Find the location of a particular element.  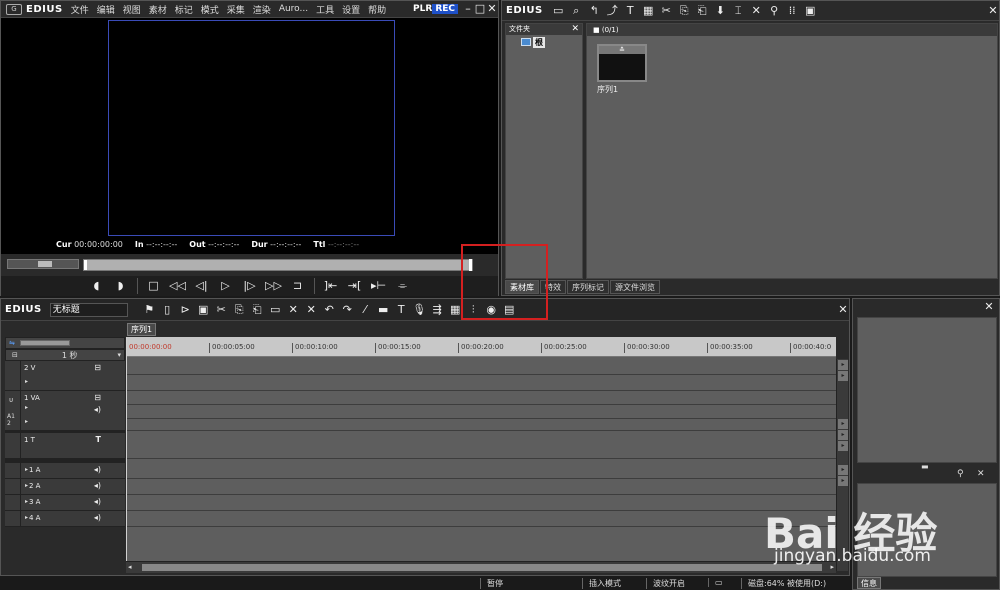

output-icon: ⌯ is located at coordinates (403, 286).